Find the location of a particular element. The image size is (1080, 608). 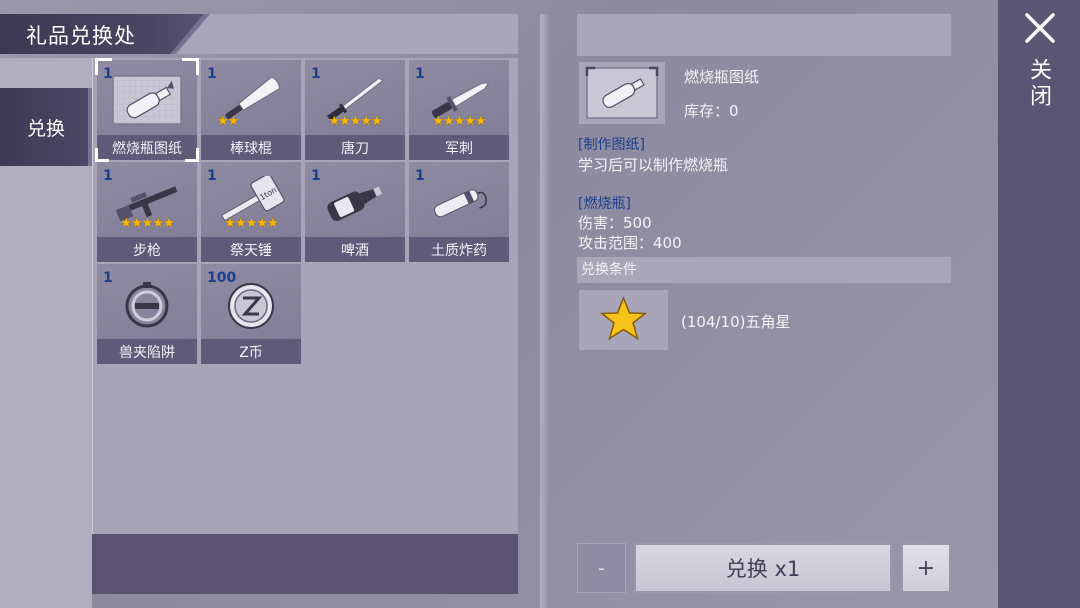

tab-exchange: 兑换 is located at coordinates (46, 127).